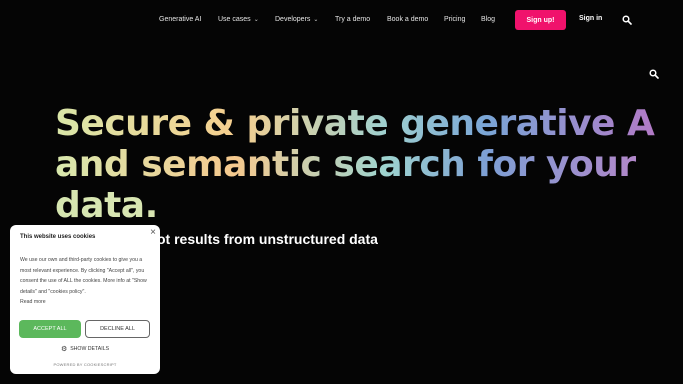 The image size is (683, 384). Describe the element at coordinates (58, 237) in the screenshot. I see `cookie-banner-title: This website uses cookies` at that location.